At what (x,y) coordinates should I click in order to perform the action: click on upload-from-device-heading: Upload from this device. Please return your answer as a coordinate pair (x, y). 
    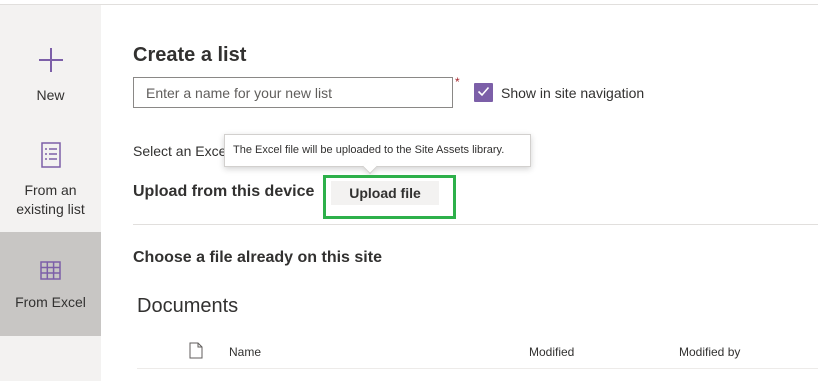
    Looking at the image, I should click on (224, 191).